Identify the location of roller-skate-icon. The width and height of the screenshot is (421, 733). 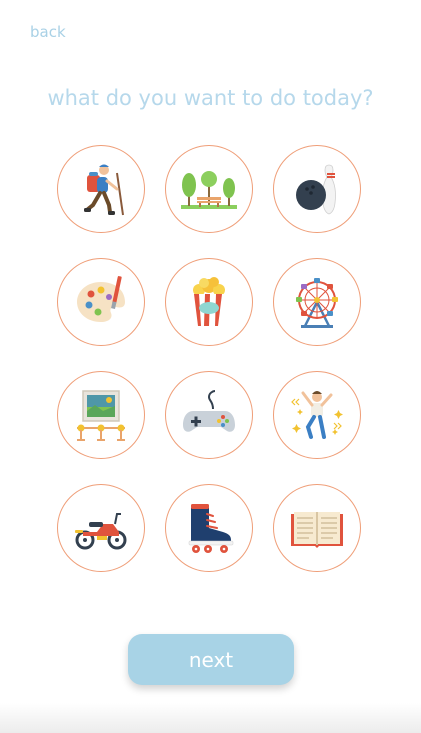
(211, 528).